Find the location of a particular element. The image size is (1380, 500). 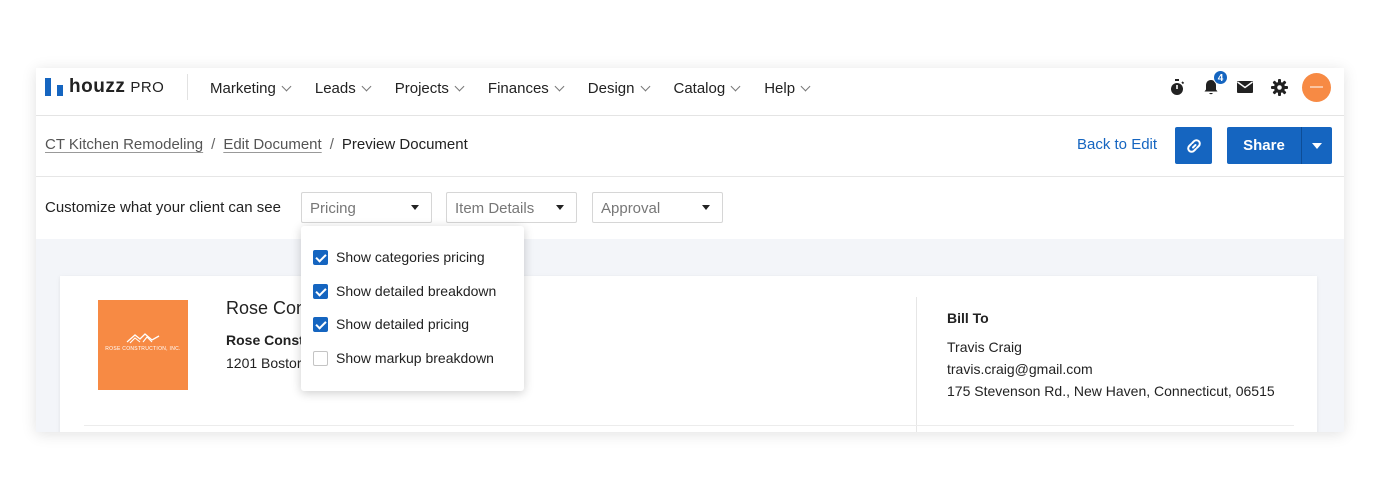

nav-item-marketing: Marketing is located at coordinates (251, 88).